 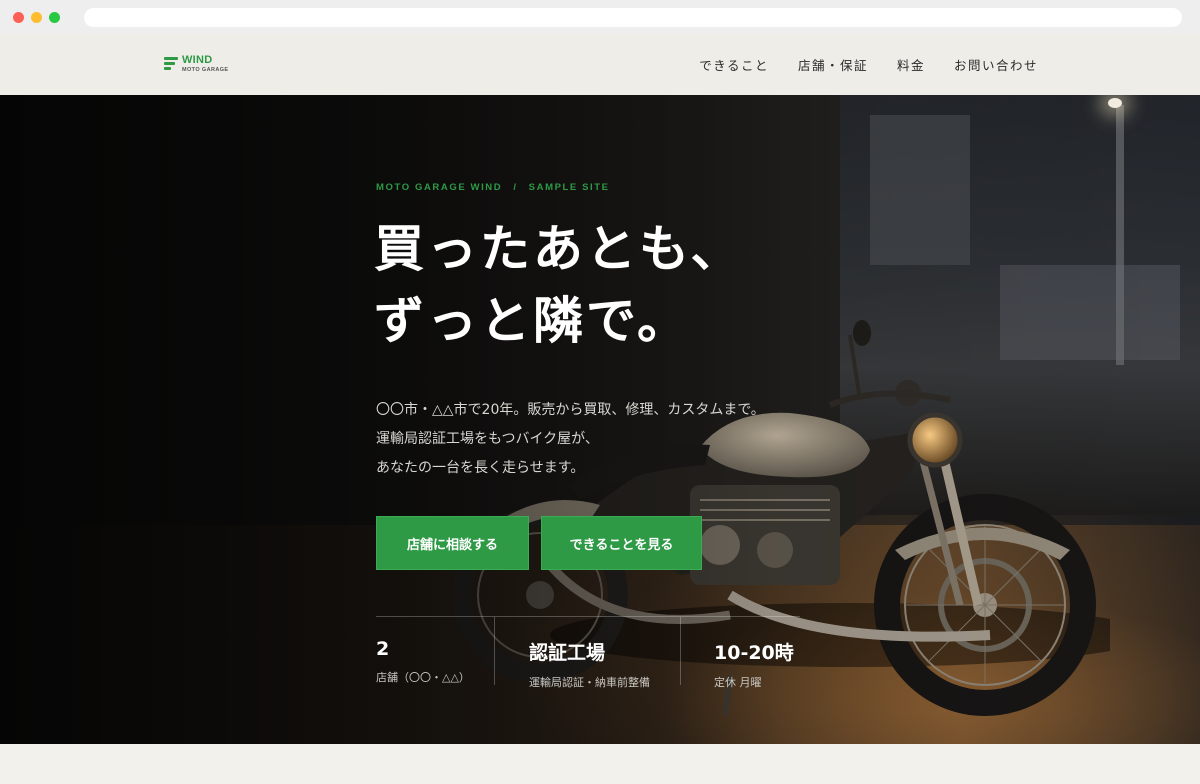 What do you see at coordinates (589, 682) in the screenshot?
I see `stat-label: 運輸局認証・納車前整備` at bounding box center [589, 682].